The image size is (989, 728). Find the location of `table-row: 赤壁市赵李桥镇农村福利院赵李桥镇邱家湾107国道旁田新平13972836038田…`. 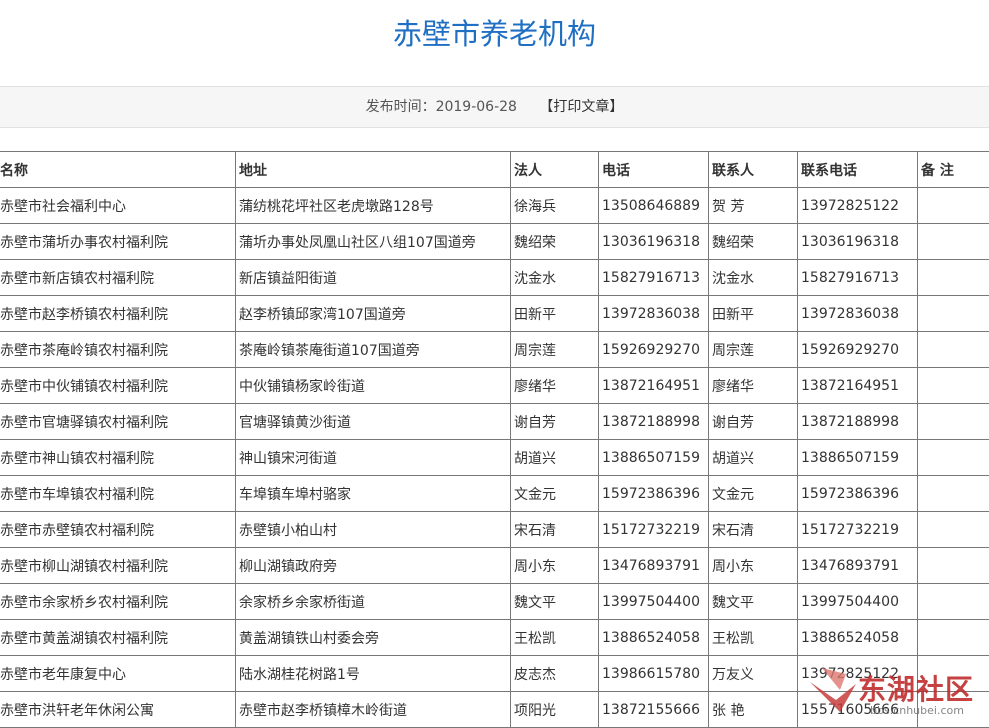

table-row: 赤壁市赵李桥镇农村福利院赵李桥镇邱家湾107国道旁田新平13972836038田… is located at coordinates (494, 314).